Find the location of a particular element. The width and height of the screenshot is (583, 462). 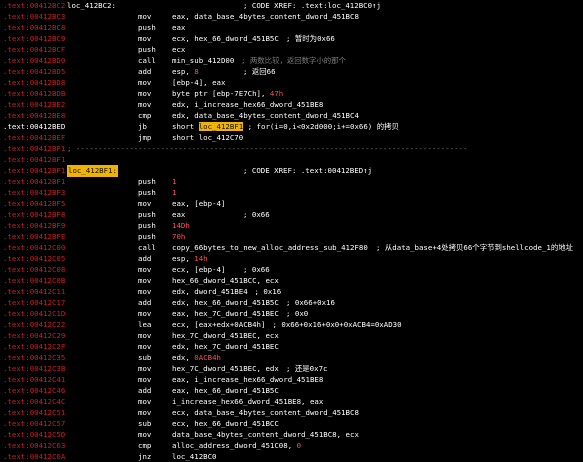

line-address: .text:00412C6A is located at coordinates (34, 456).